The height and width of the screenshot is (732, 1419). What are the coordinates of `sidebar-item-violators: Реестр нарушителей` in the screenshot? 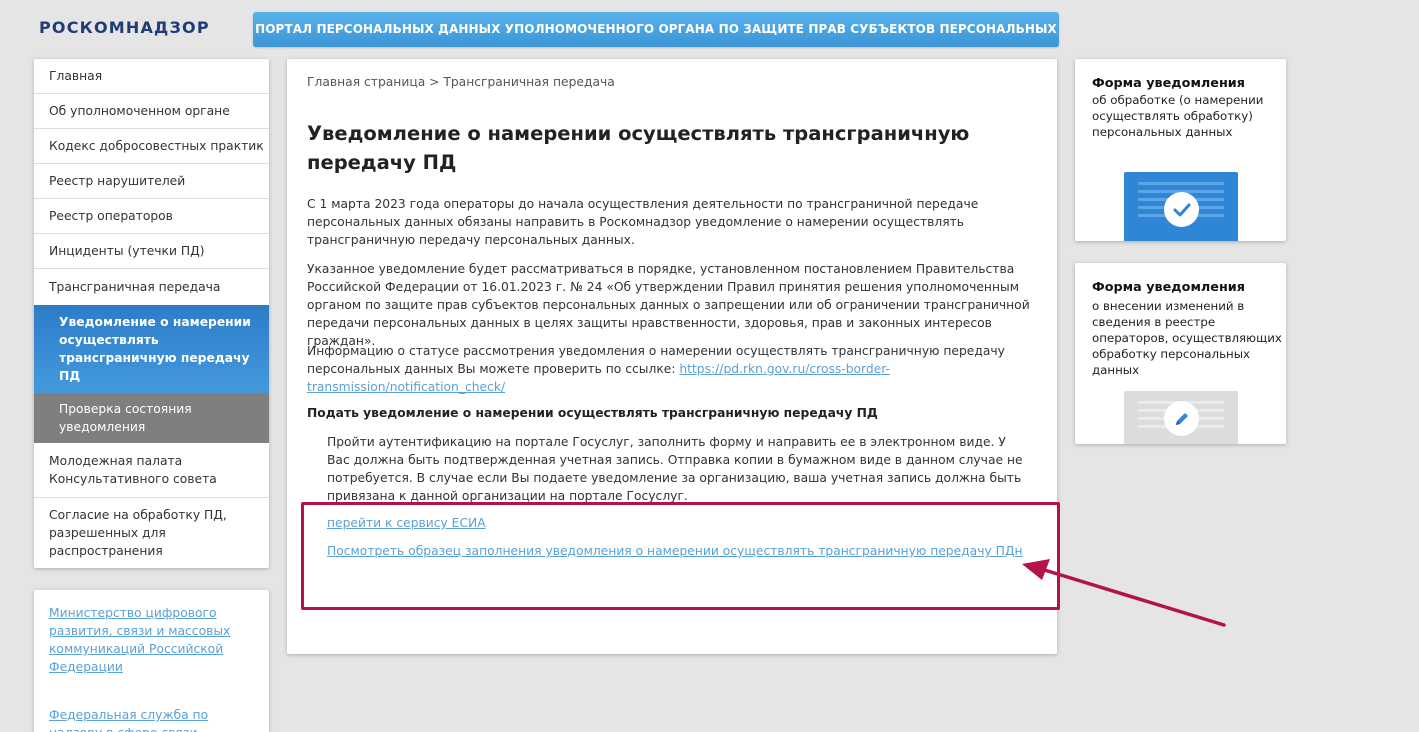 It's located at (151, 181).